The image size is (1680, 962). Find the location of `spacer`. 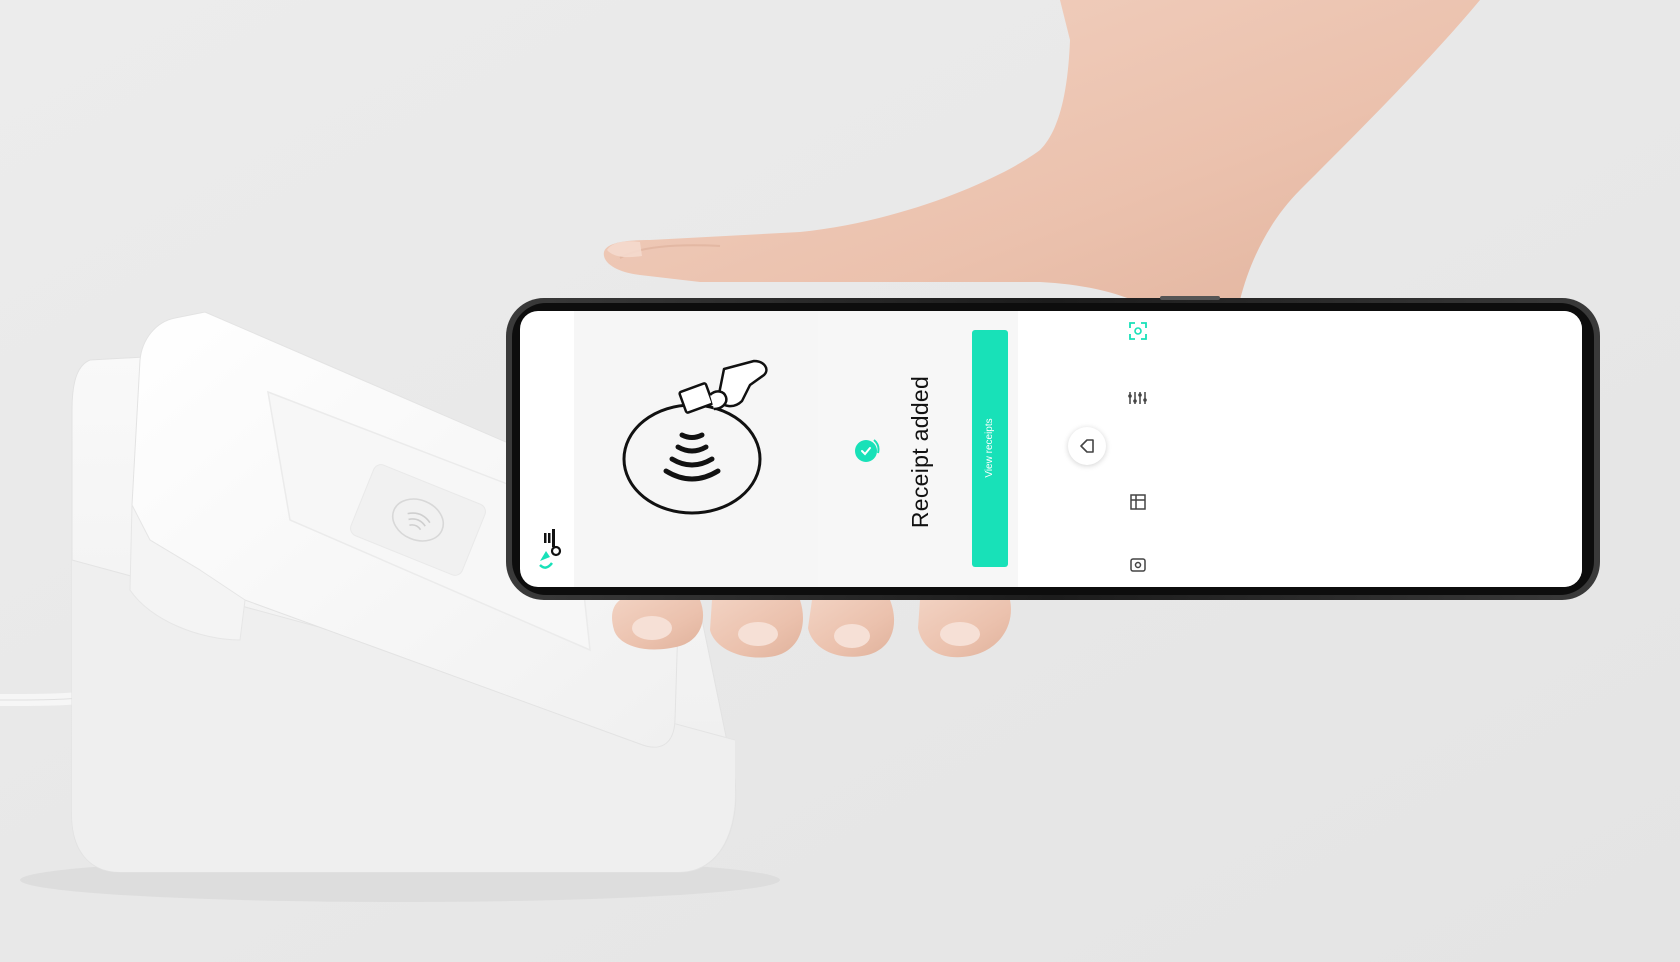

spacer is located at coordinates (1063, 317).